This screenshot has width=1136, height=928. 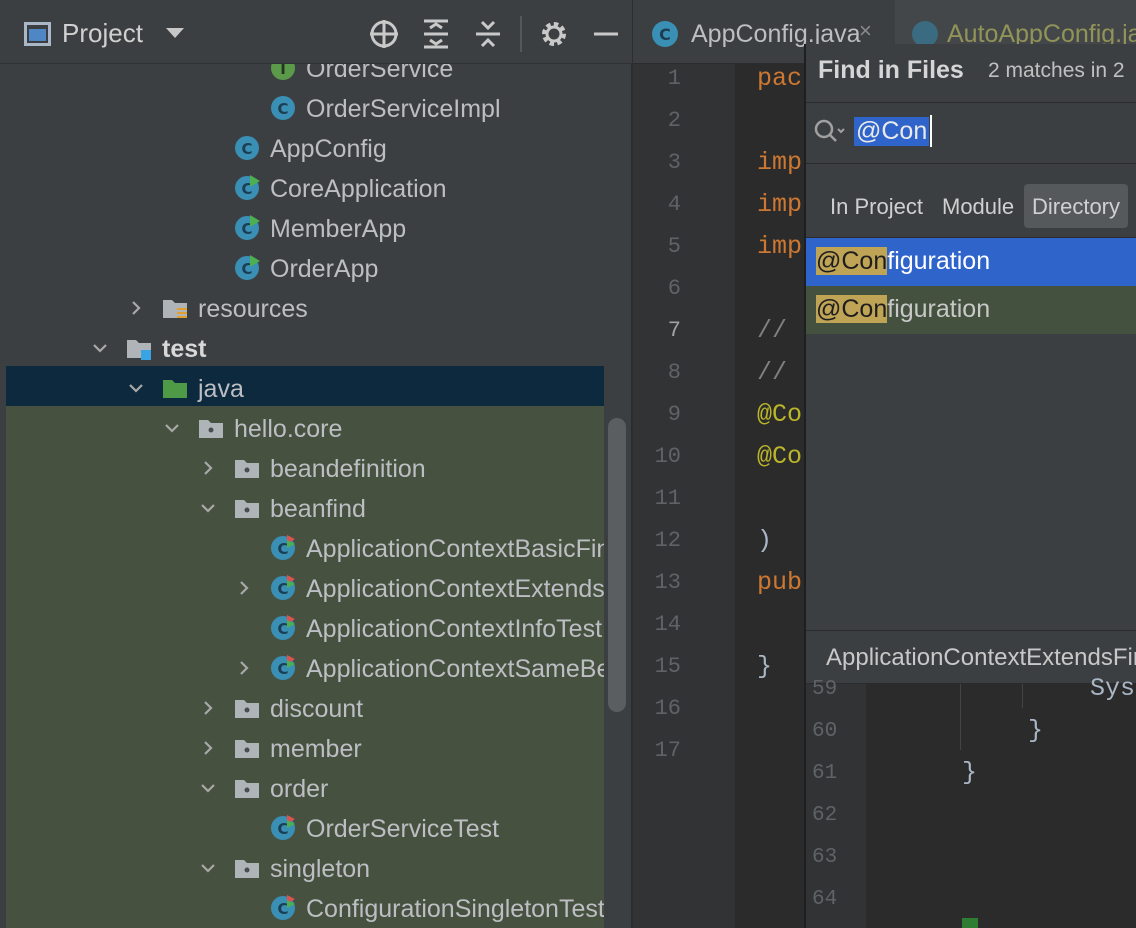 I want to click on tree-item: java, so click(x=305, y=388).